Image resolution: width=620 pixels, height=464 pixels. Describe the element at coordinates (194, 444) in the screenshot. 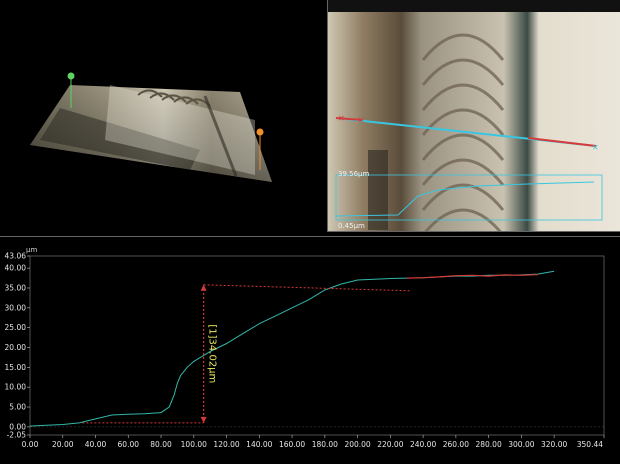

I see `x-tick-label: 100.00` at that location.